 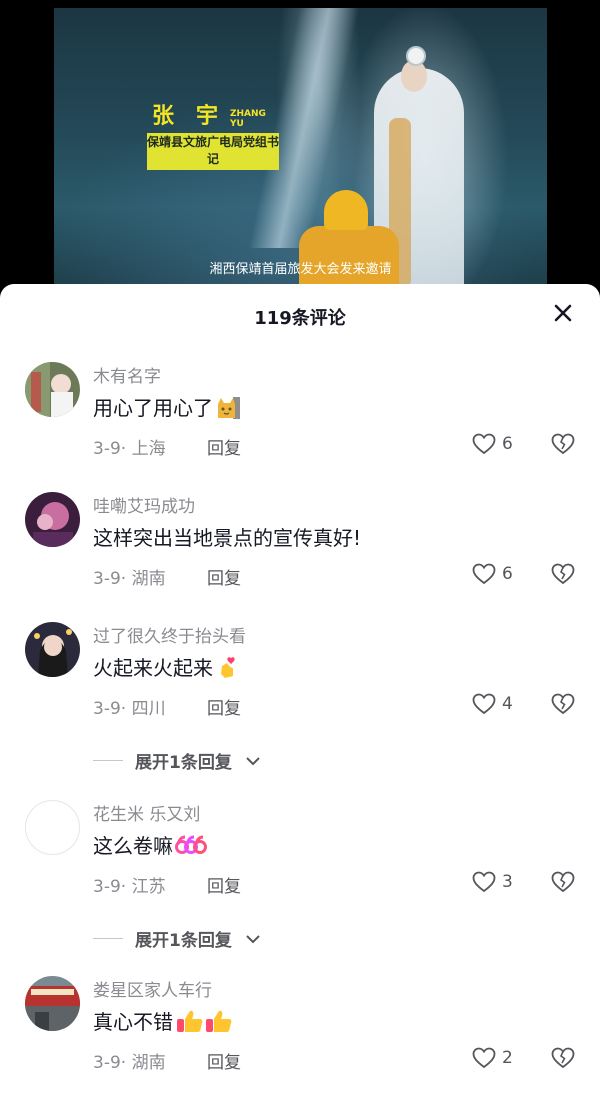 I want to click on comment-text-content: 这样突出当地景点的宣传真好!, so click(x=227, y=538).